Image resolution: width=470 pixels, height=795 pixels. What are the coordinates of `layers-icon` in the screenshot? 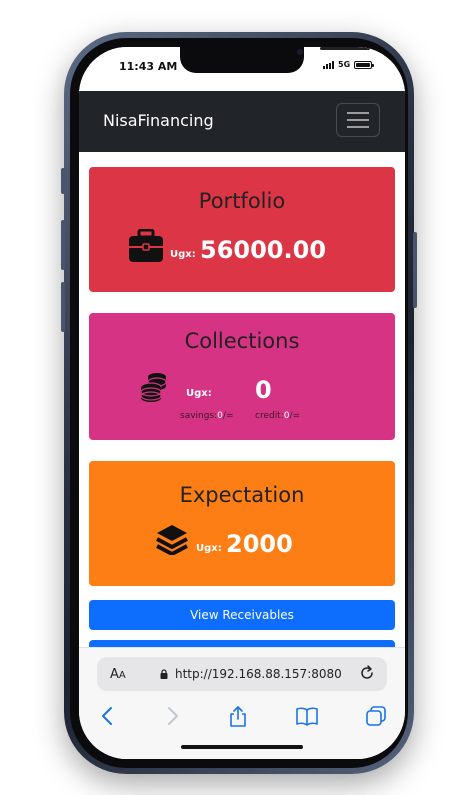 It's located at (172, 540).